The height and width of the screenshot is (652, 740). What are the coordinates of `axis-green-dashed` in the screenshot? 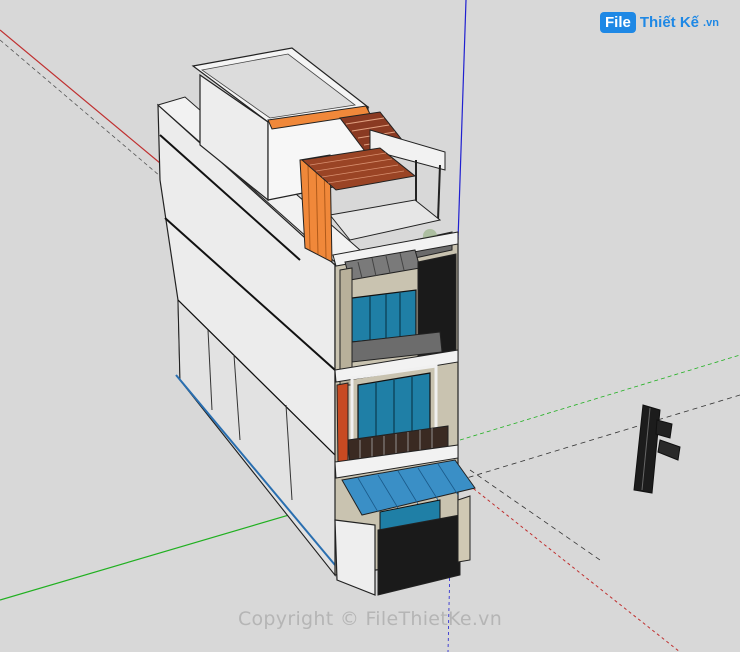 It's located at (599, 397).